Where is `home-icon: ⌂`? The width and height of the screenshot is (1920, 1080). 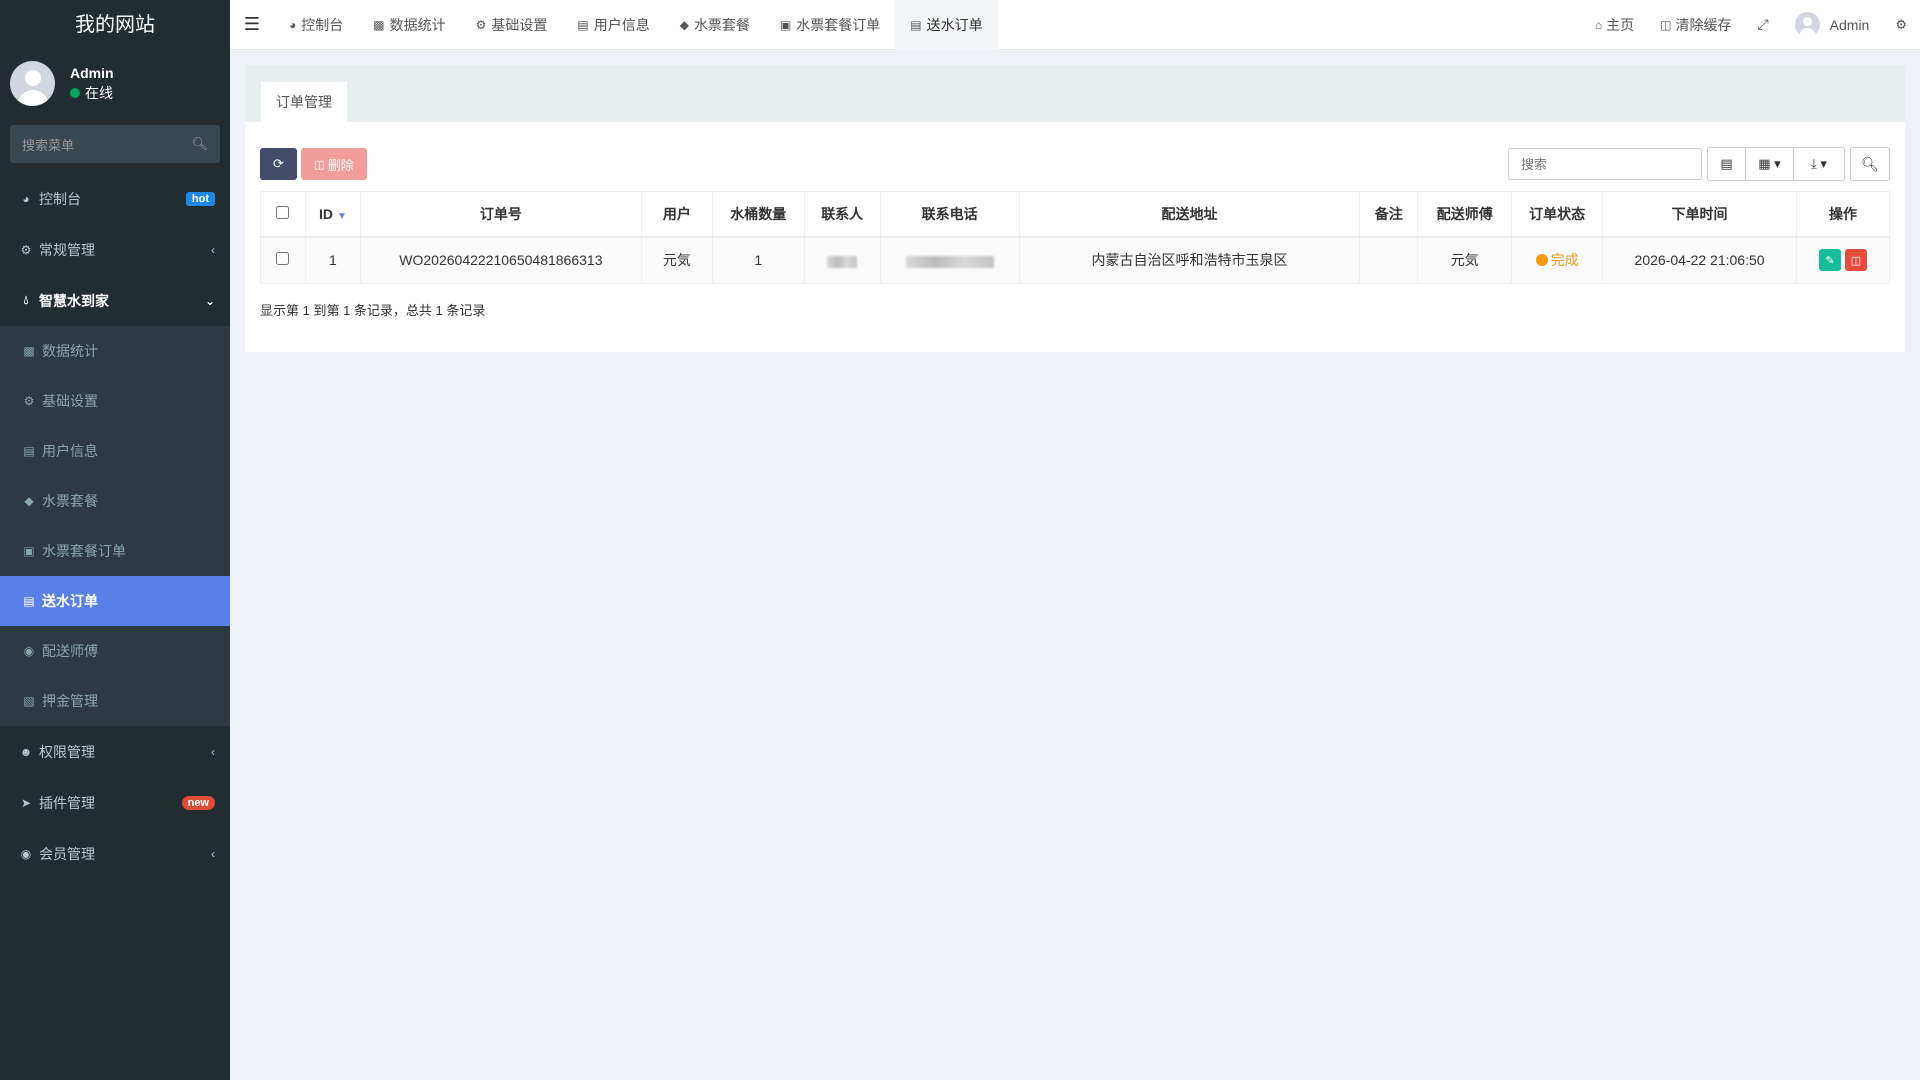
home-icon: ⌂ is located at coordinates (1598, 24).